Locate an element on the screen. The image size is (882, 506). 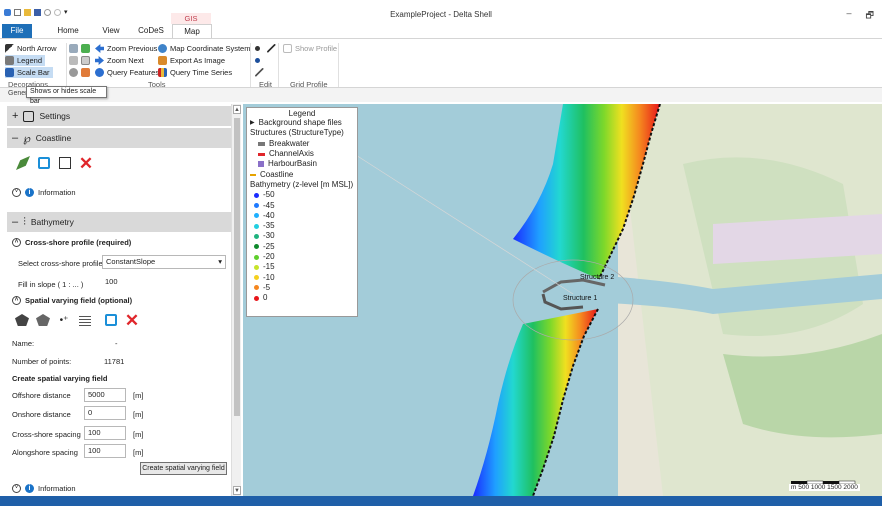
profile-select: ConstantSlope ▾ is located at coordinates (164, 262).